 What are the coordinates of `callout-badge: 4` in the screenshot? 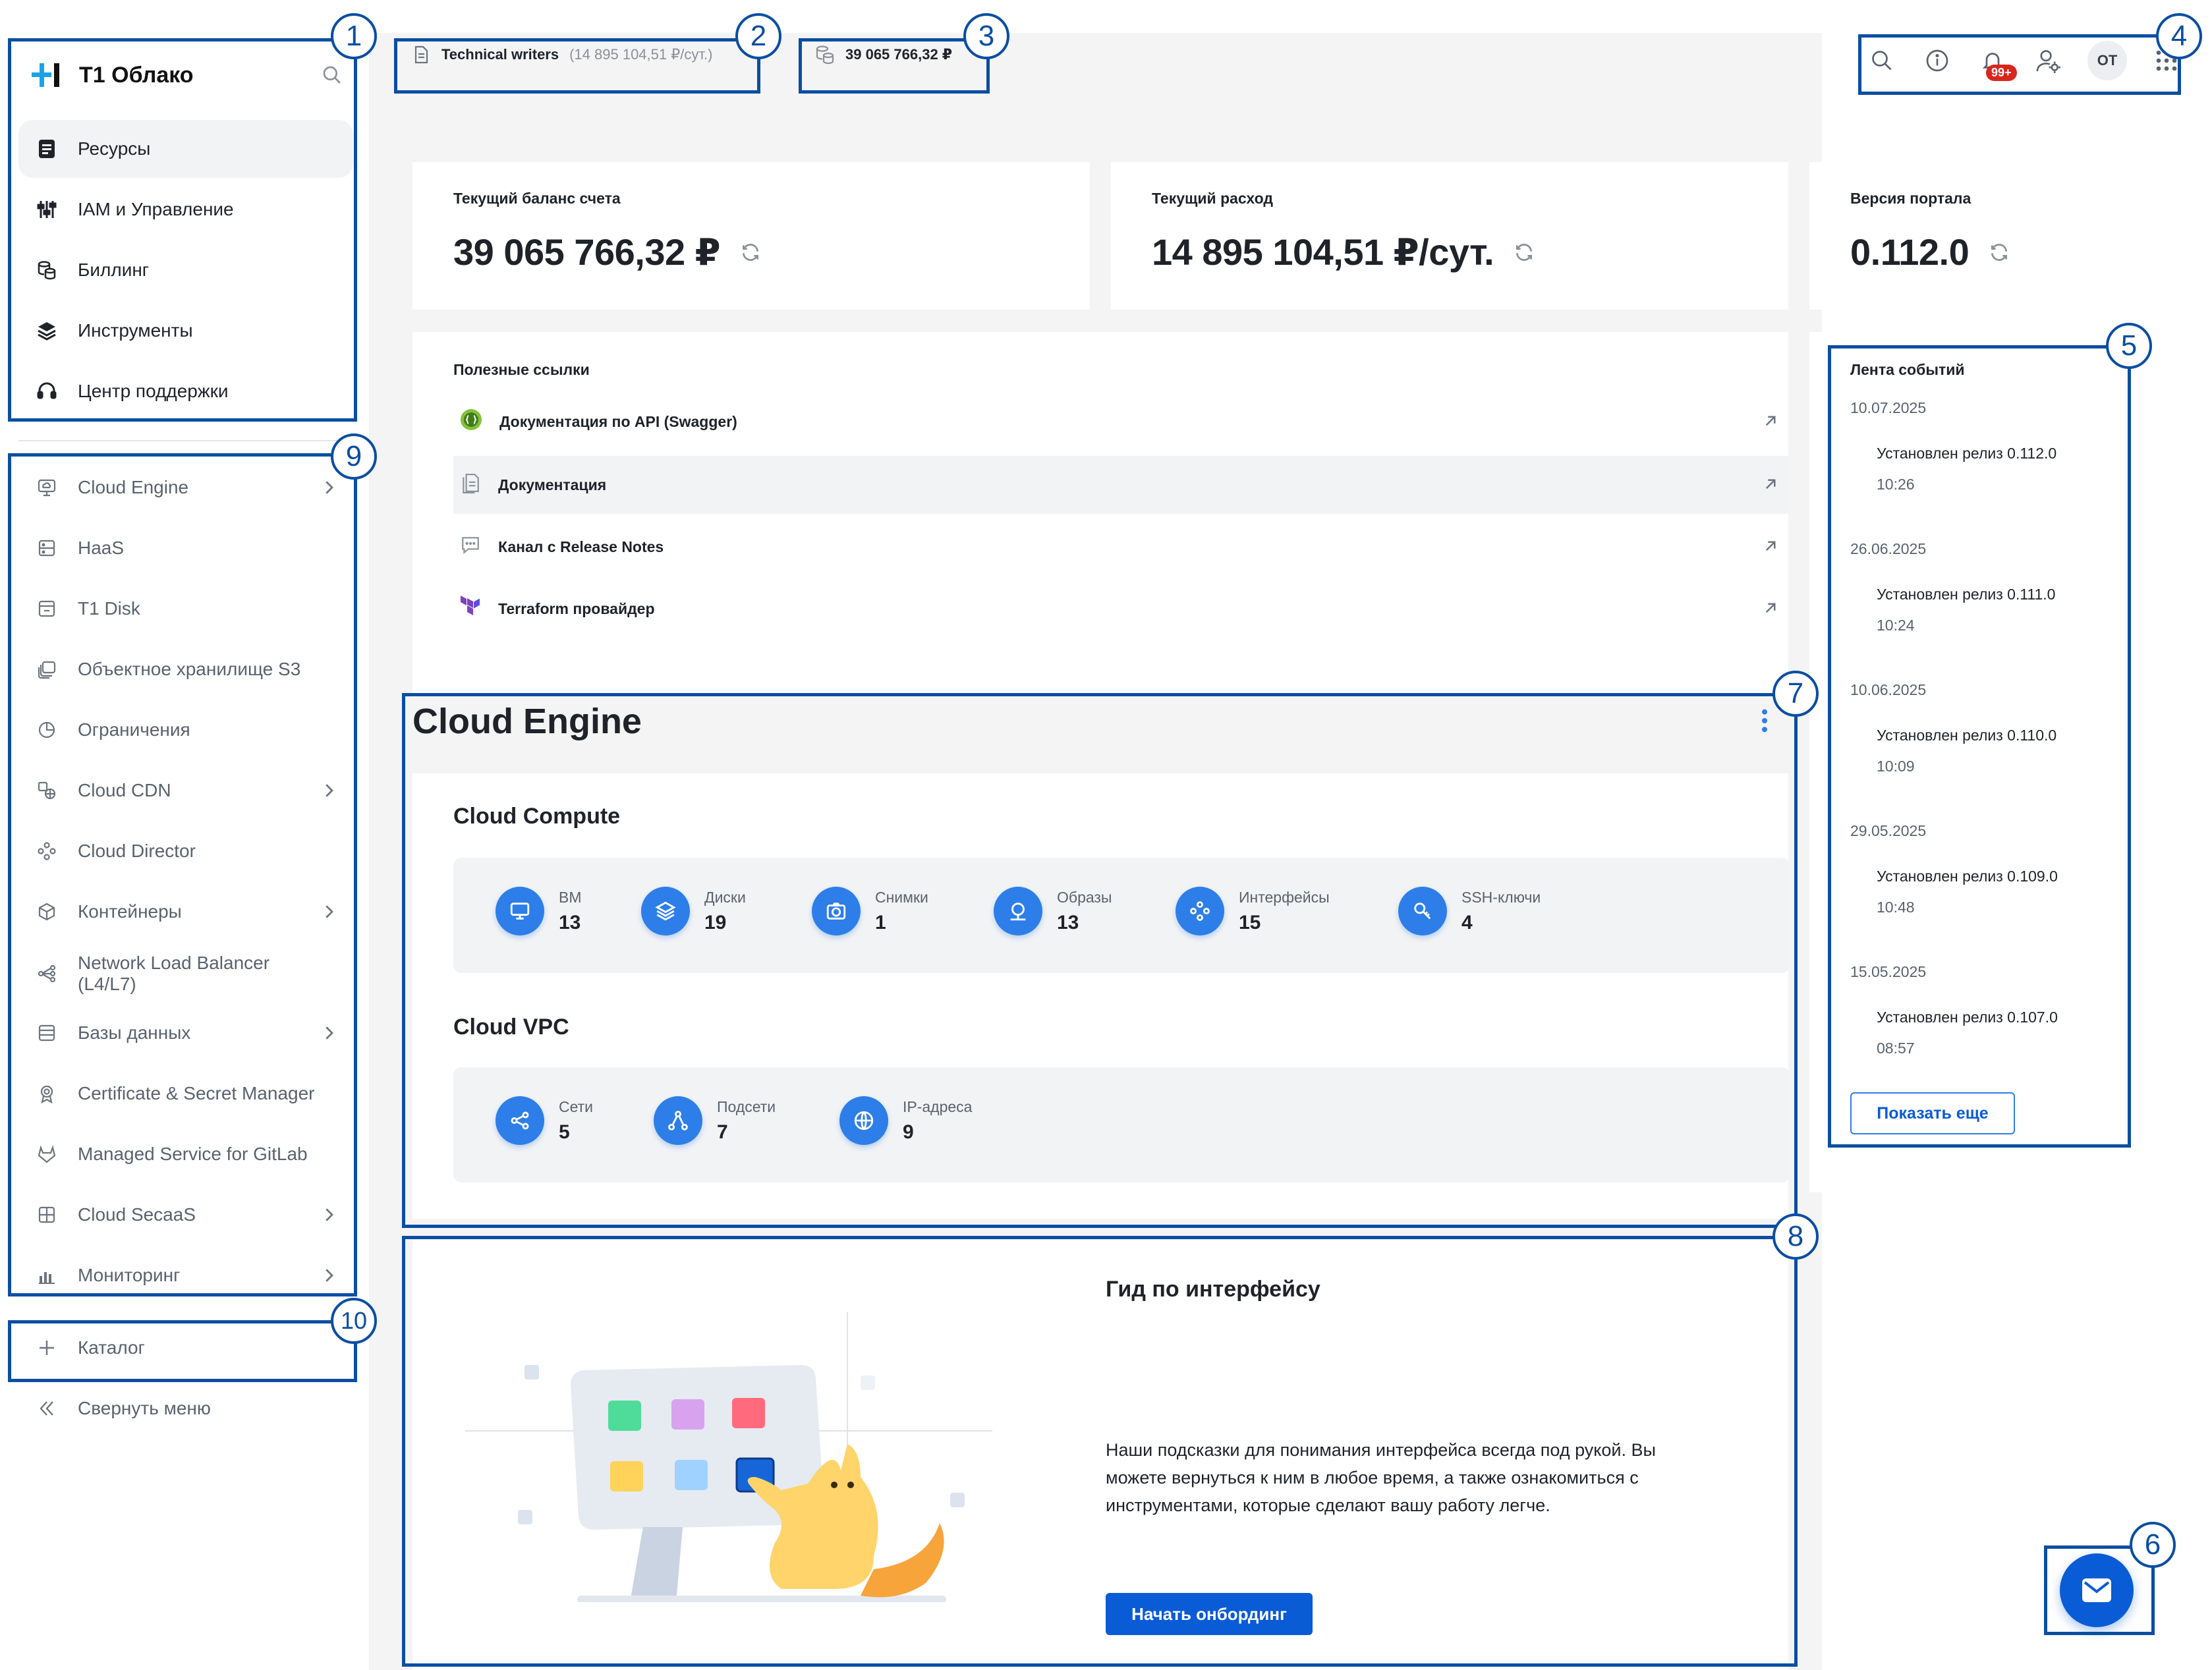 It's located at (2179, 36).